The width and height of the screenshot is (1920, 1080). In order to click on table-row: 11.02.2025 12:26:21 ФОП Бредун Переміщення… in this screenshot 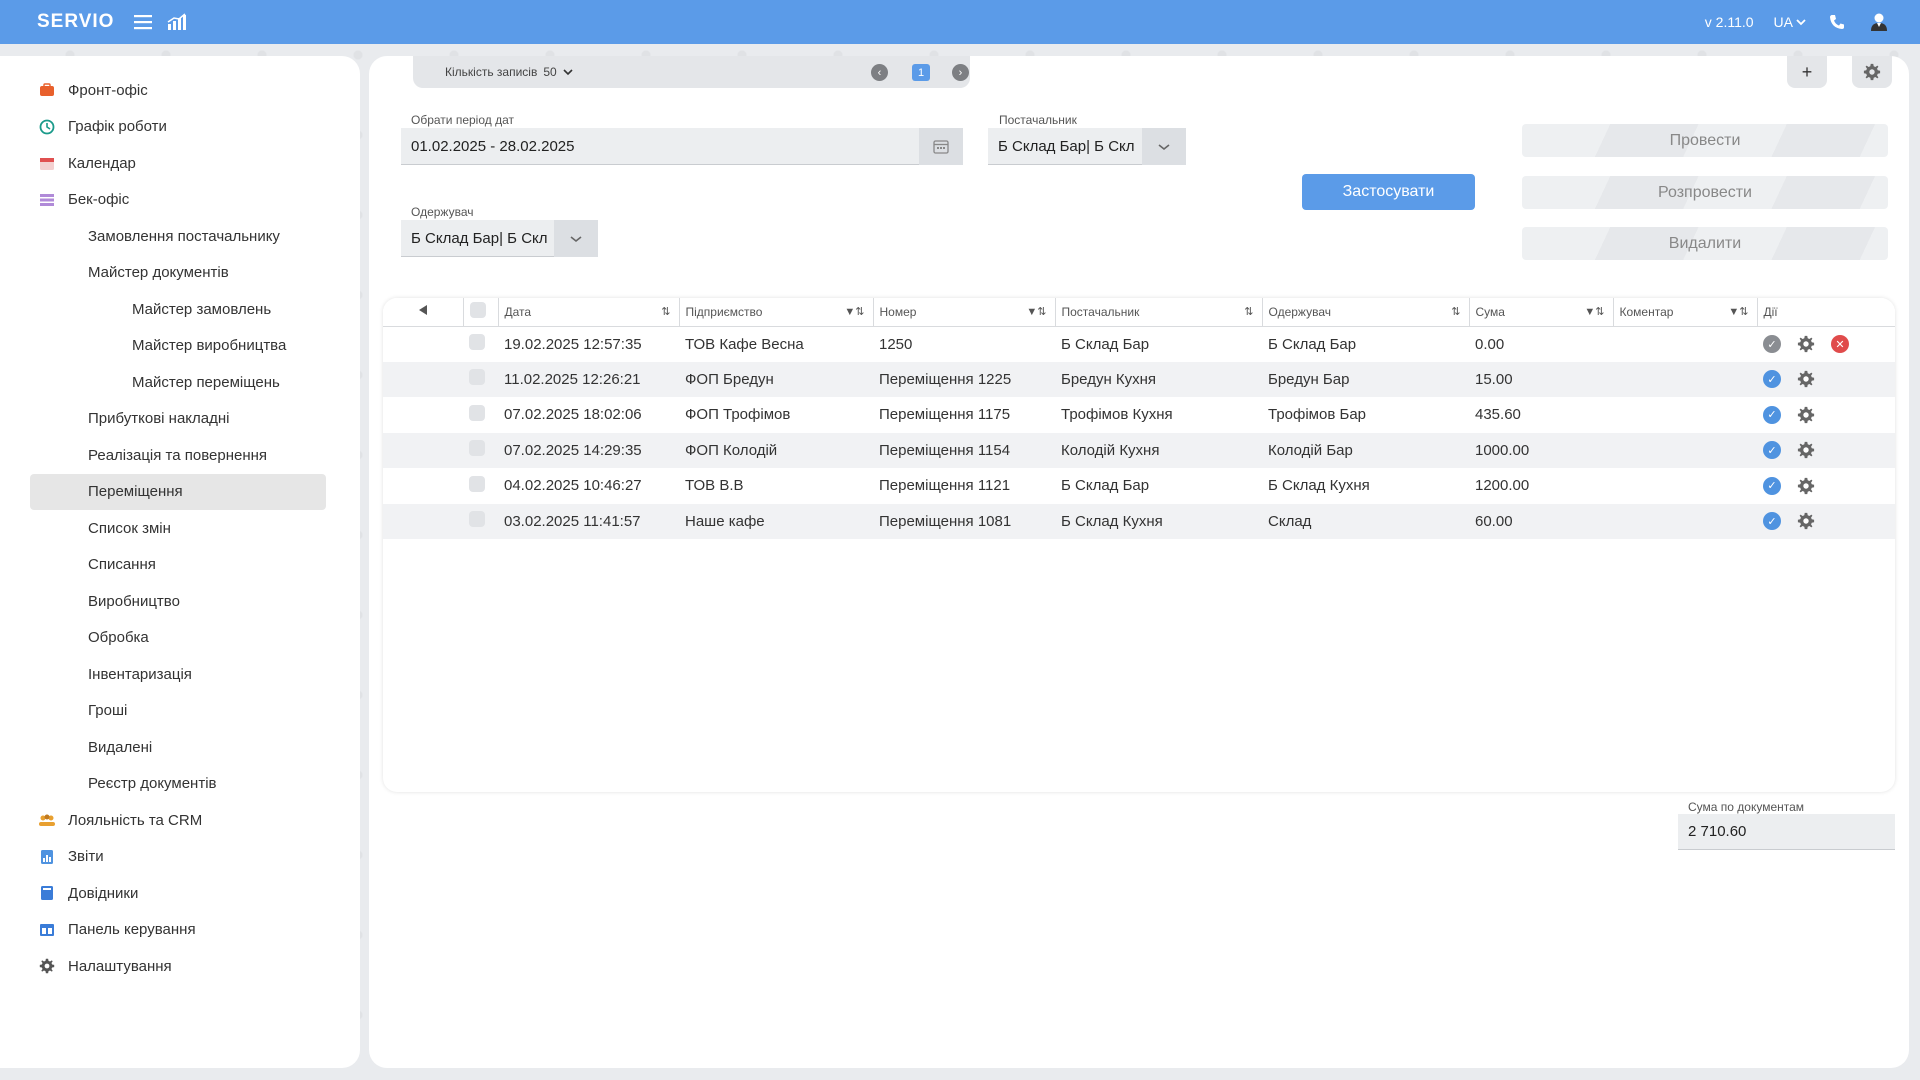, I will do `click(1139, 379)`.